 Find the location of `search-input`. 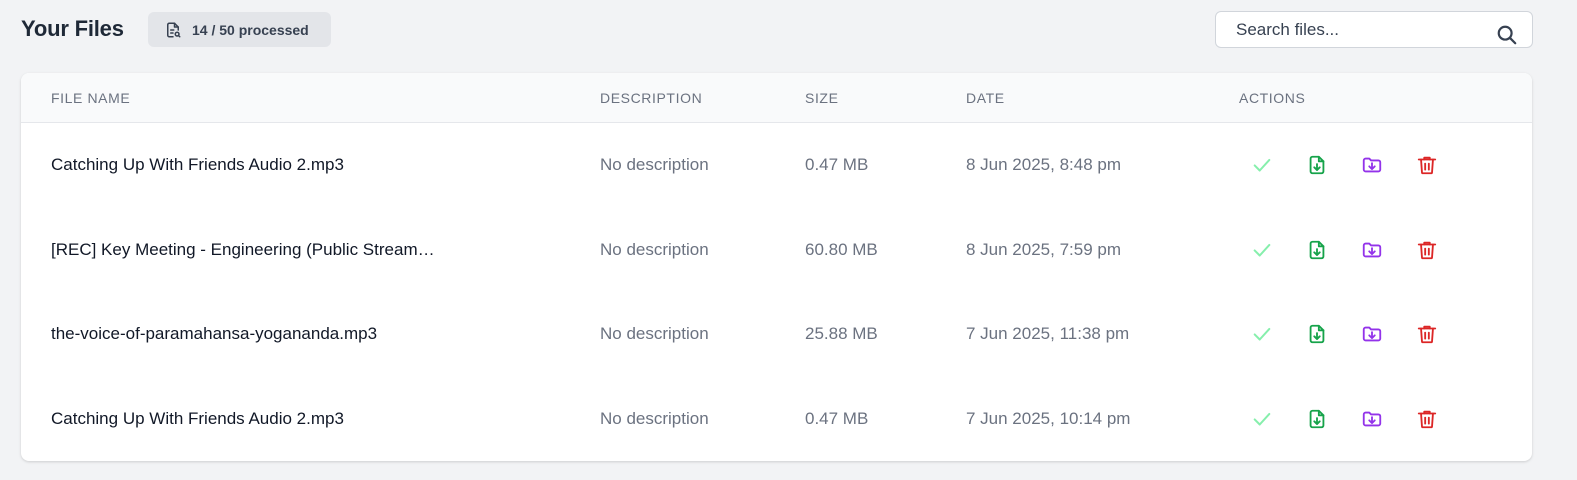

search-input is located at coordinates (1374, 29).